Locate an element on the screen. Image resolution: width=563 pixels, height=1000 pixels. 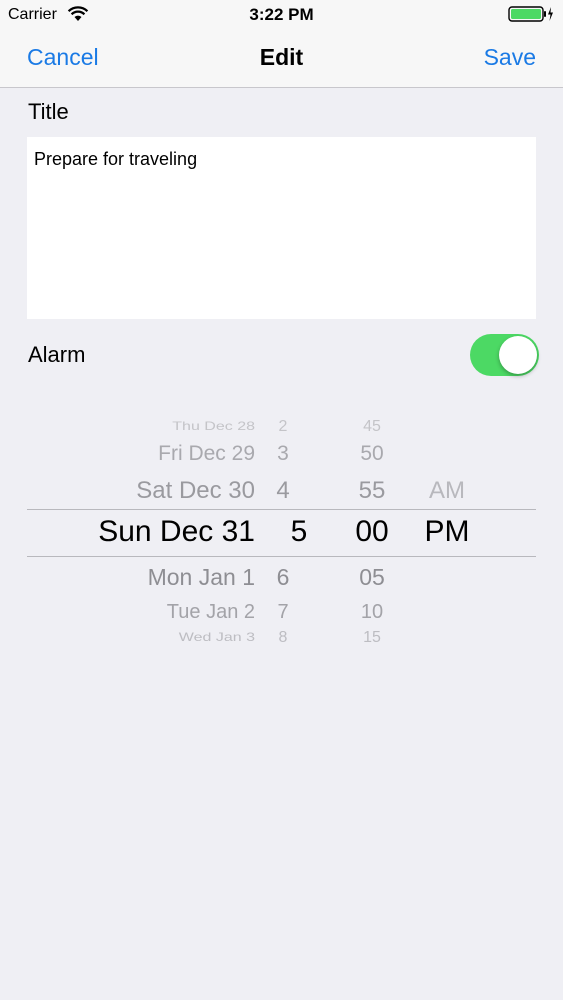
save-button: Save is located at coordinates (510, 57).